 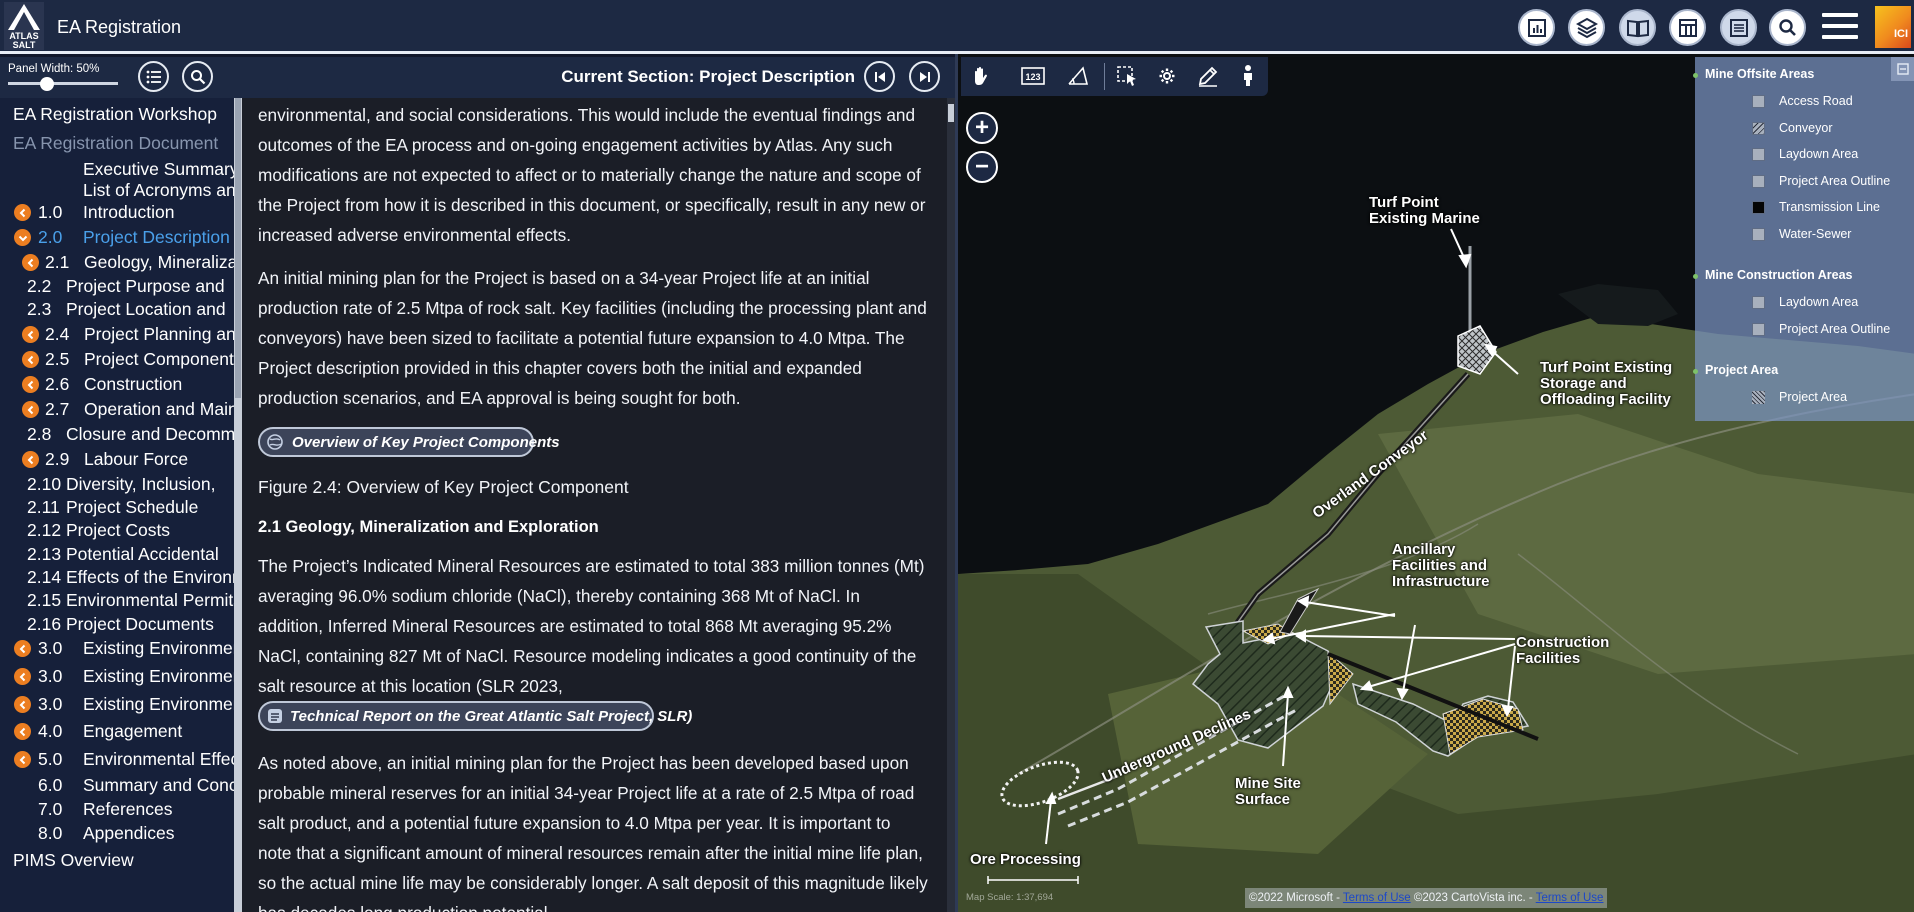 I want to click on document-view-button, so click(x=1637, y=27).